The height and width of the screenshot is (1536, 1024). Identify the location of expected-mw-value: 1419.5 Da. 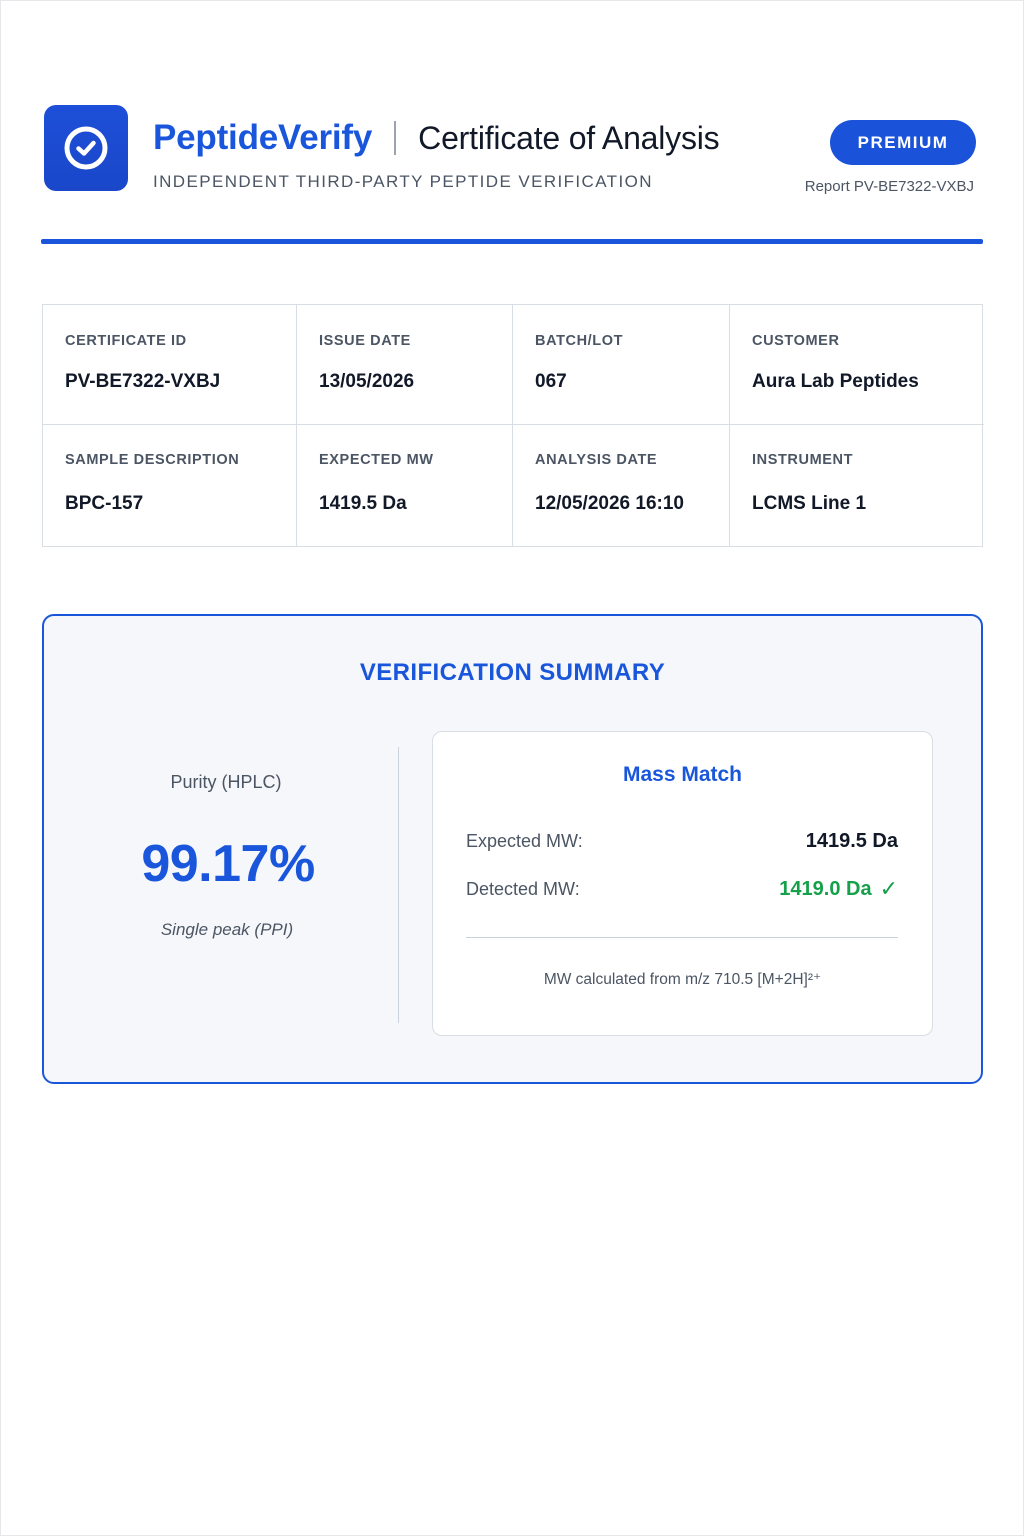
(363, 503).